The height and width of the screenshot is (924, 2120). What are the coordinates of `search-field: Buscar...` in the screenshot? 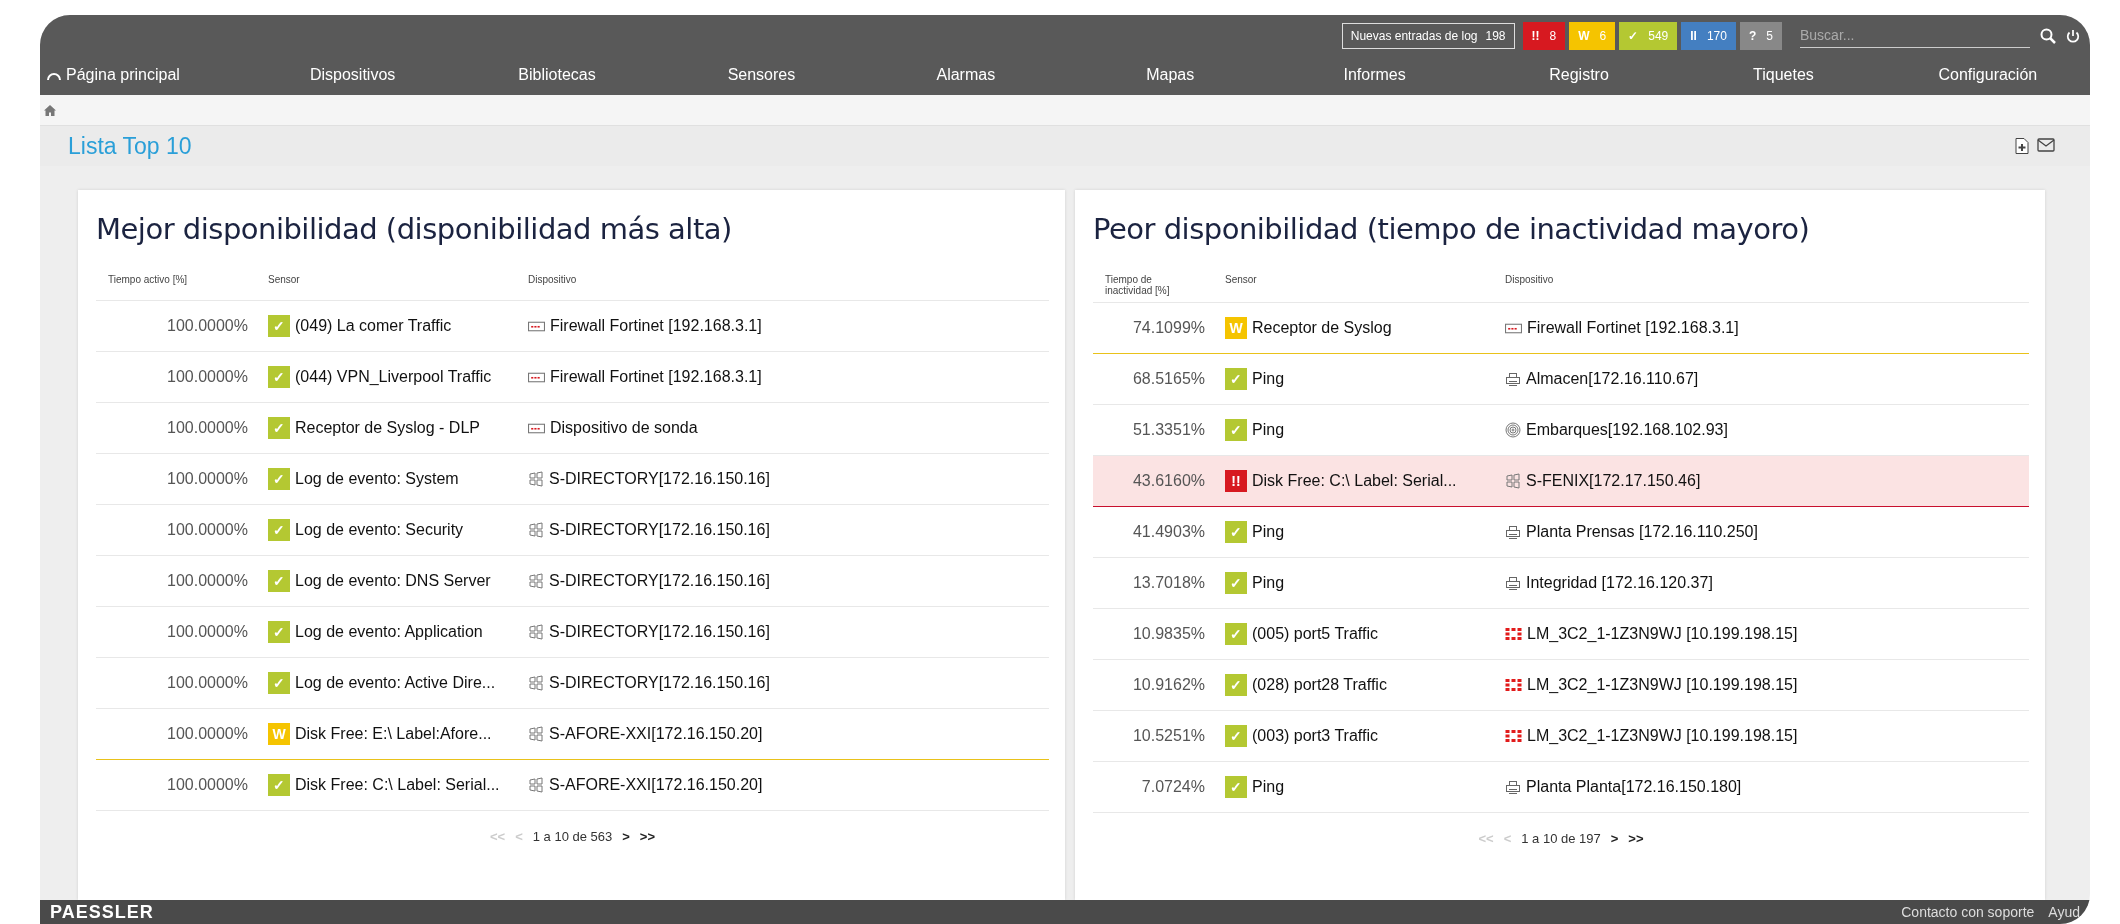 It's located at (1915, 35).